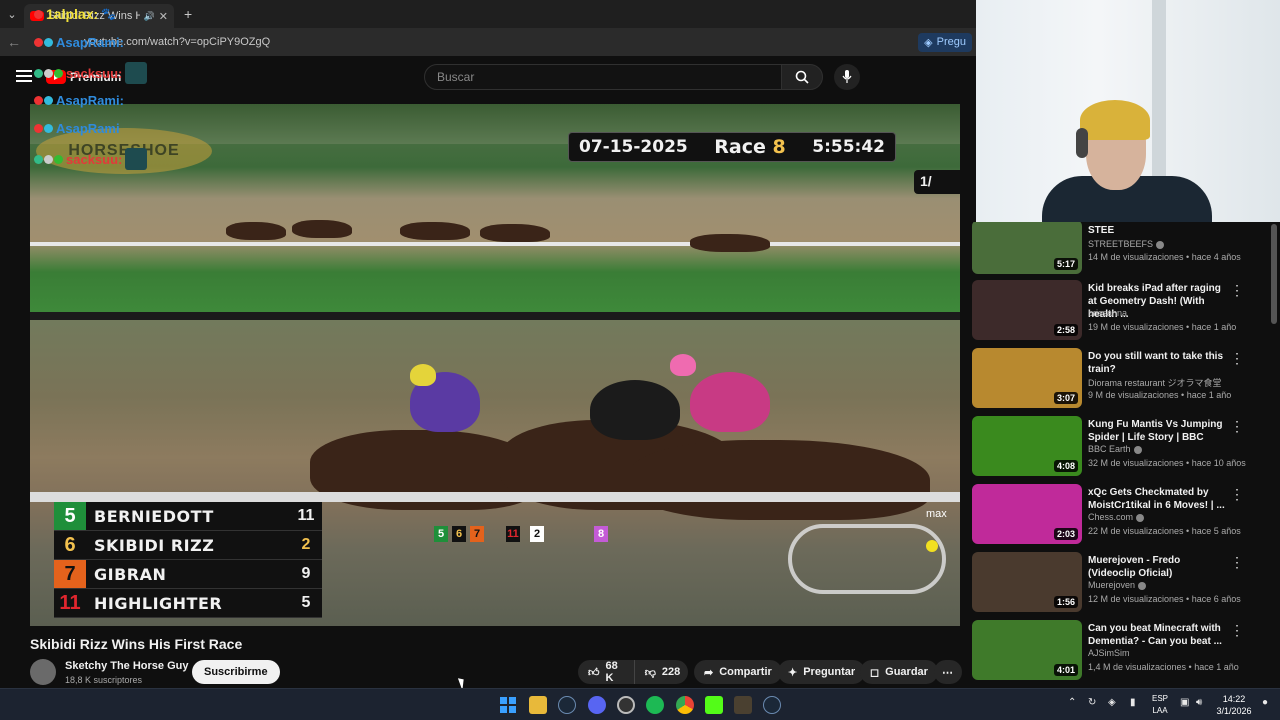 Image resolution: width=1280 pixels, height=720 pixels. I want to click on chat-overlay-line: sacksuu:, so click(91, 73).